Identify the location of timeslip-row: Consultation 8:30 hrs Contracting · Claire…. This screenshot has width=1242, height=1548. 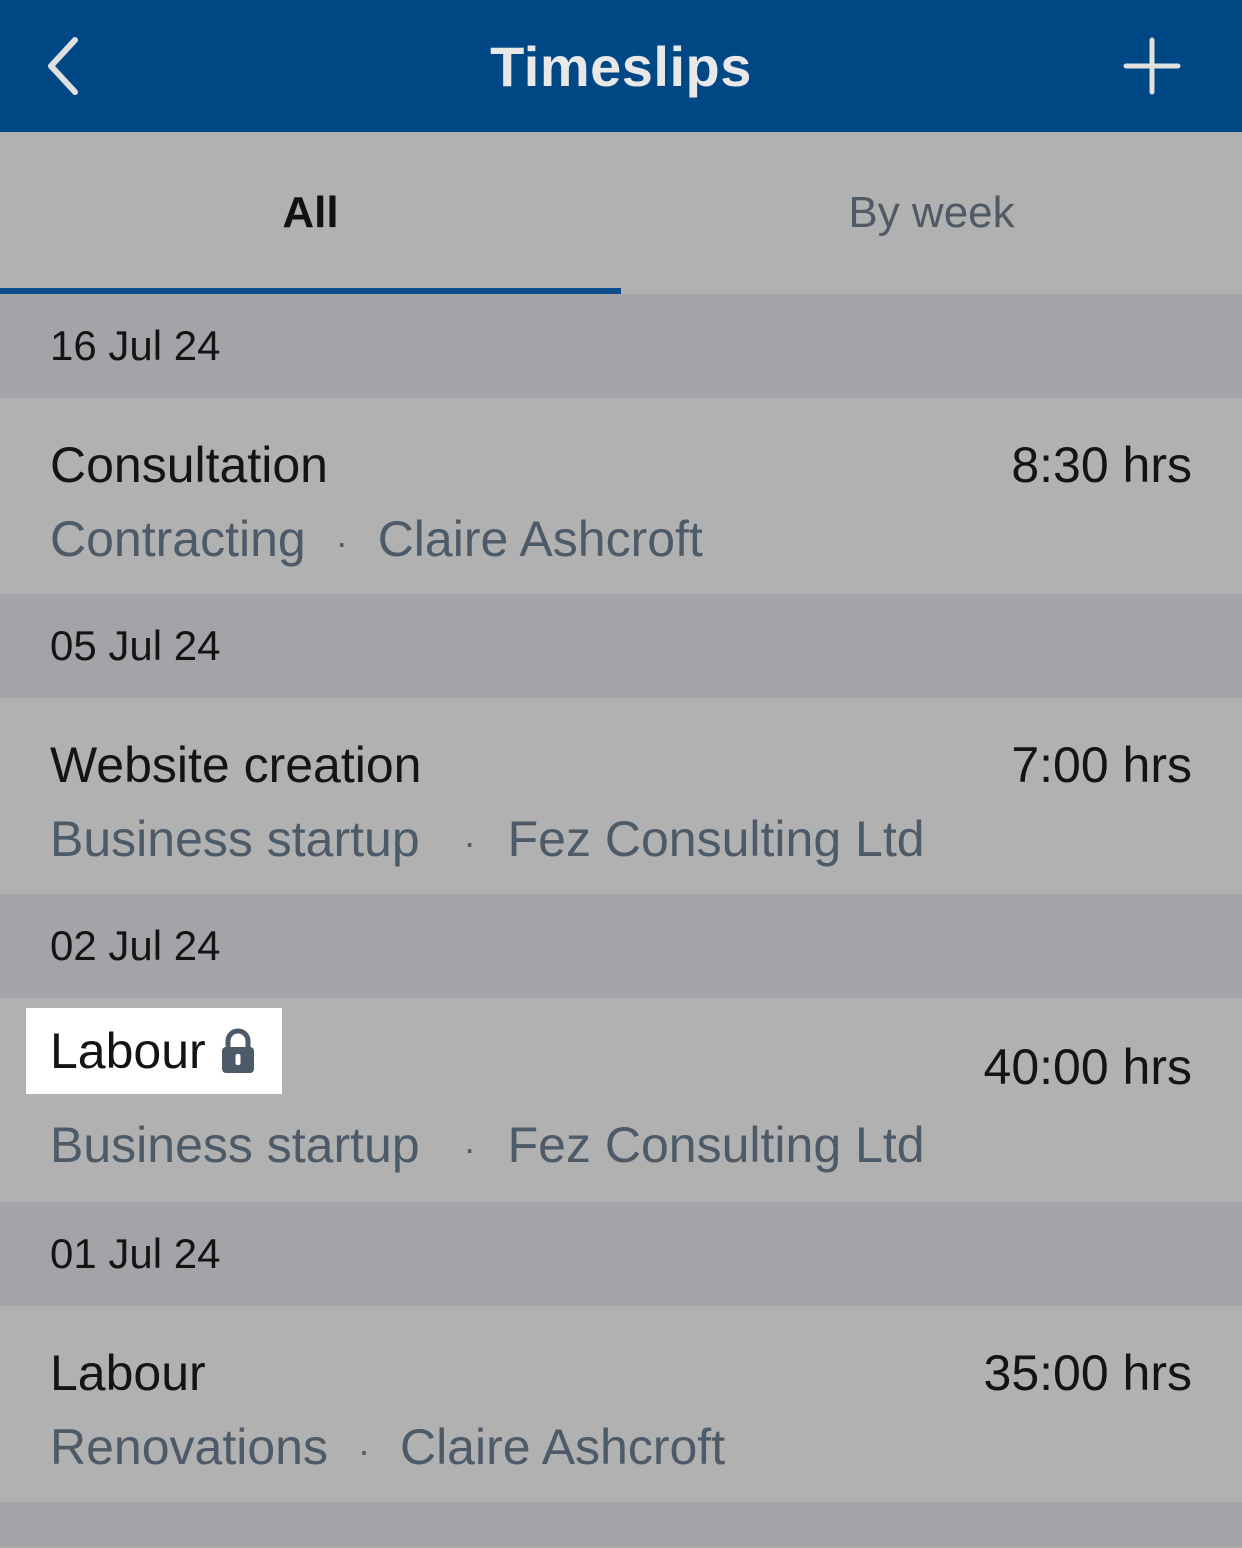
(621, 496).